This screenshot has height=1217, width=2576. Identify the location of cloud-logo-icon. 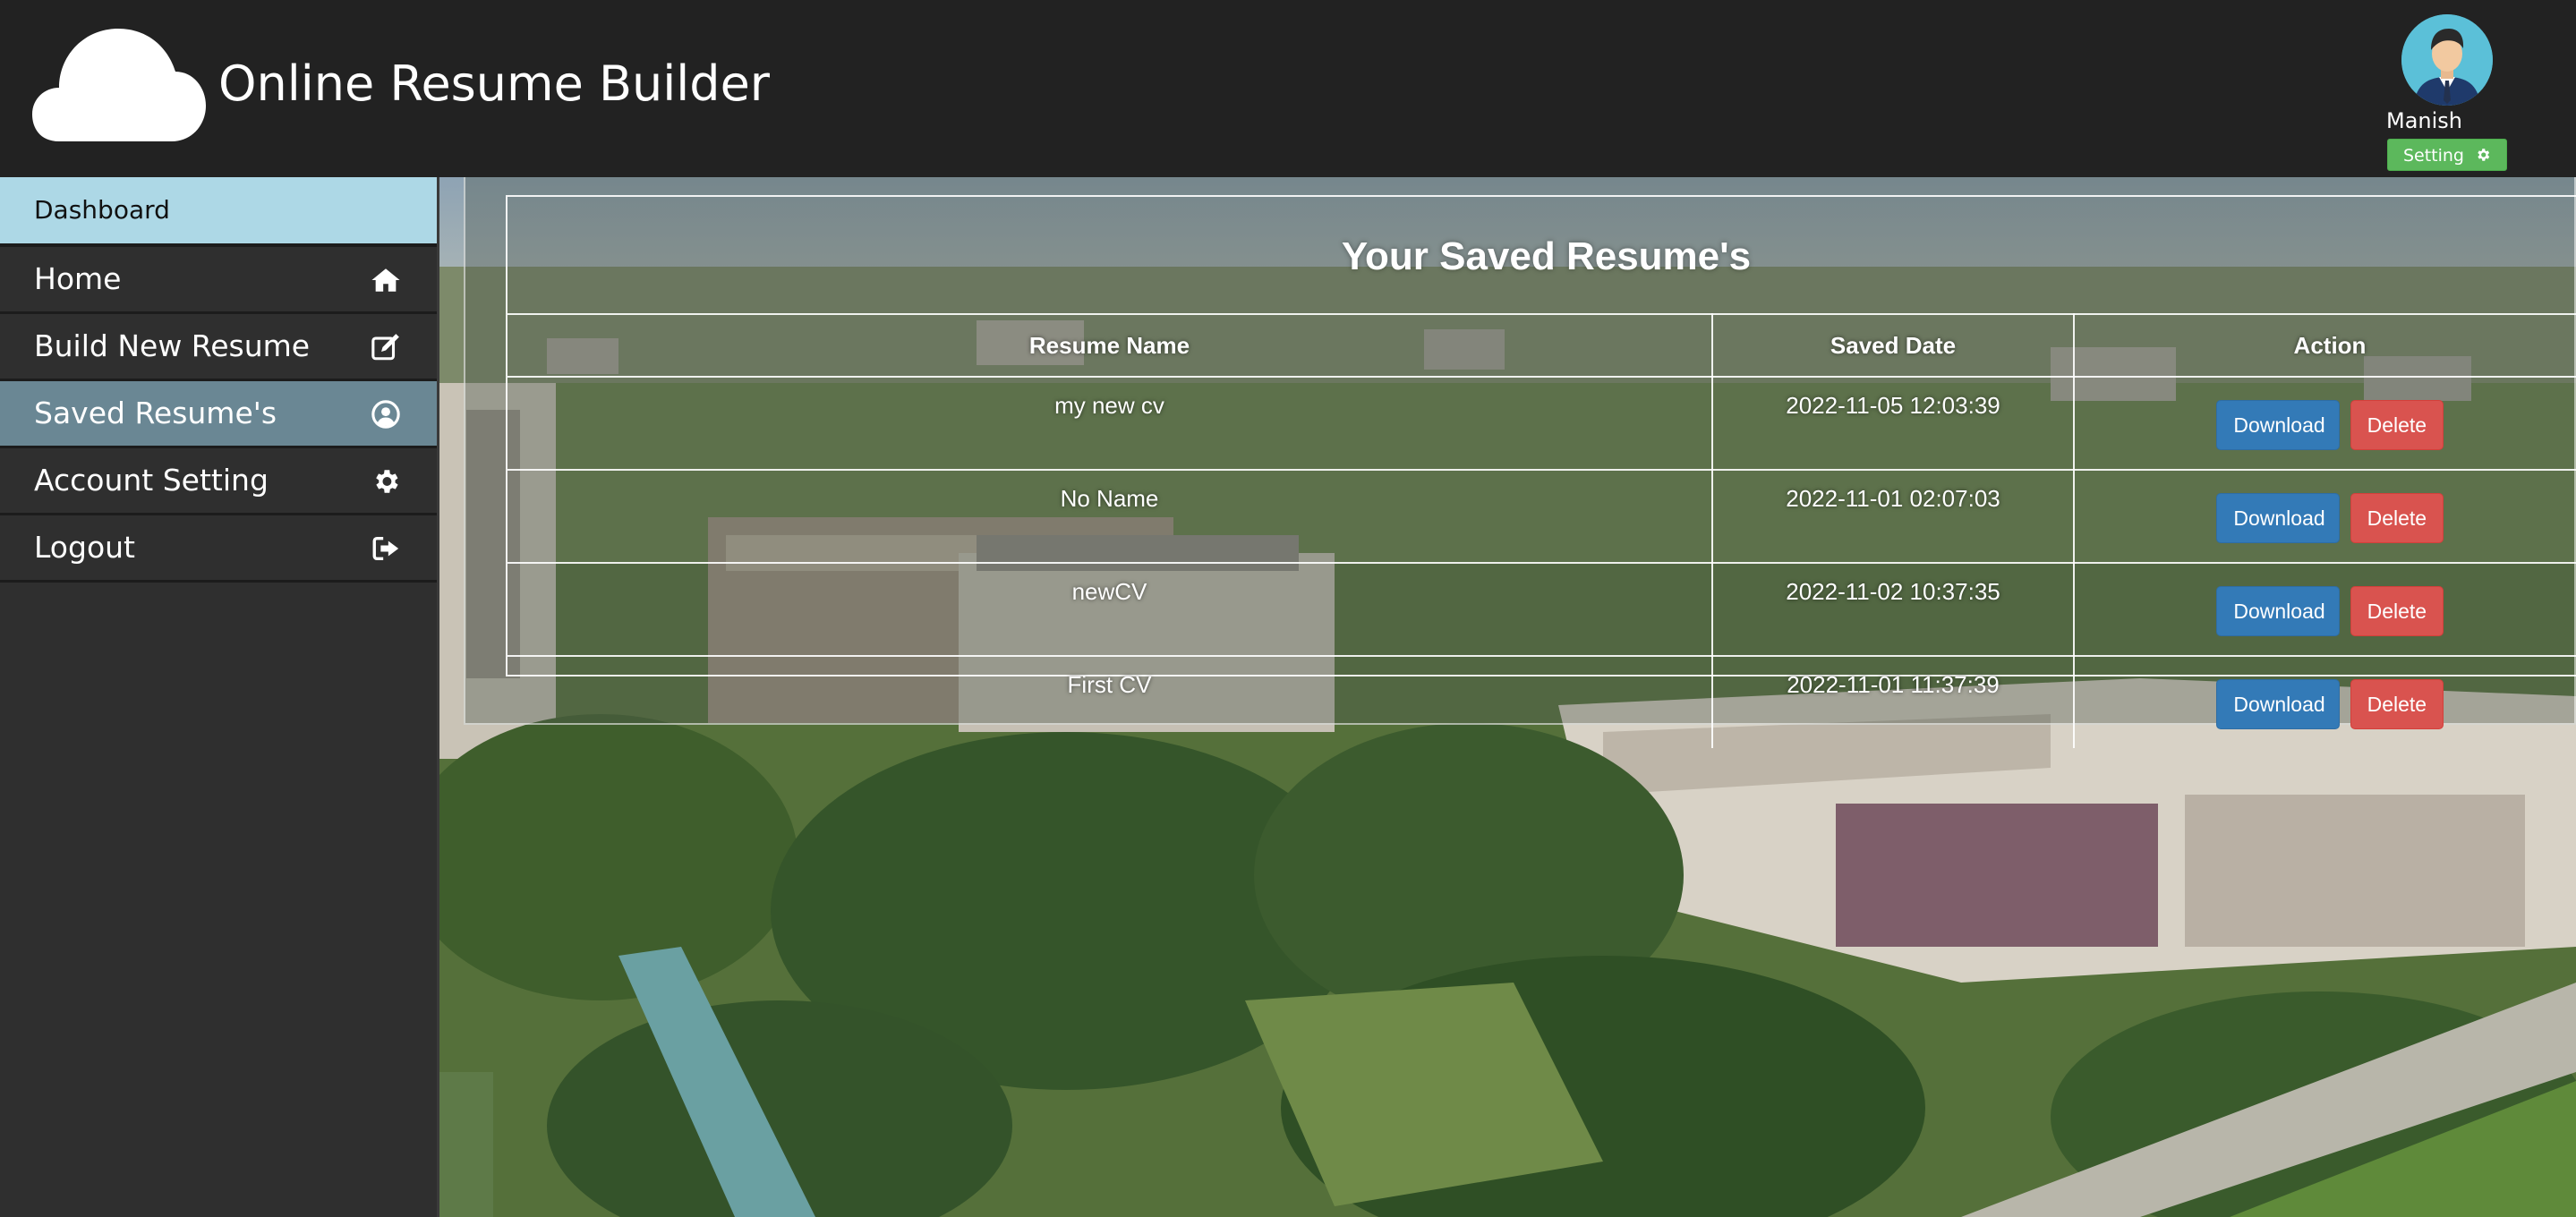
(119, 85).